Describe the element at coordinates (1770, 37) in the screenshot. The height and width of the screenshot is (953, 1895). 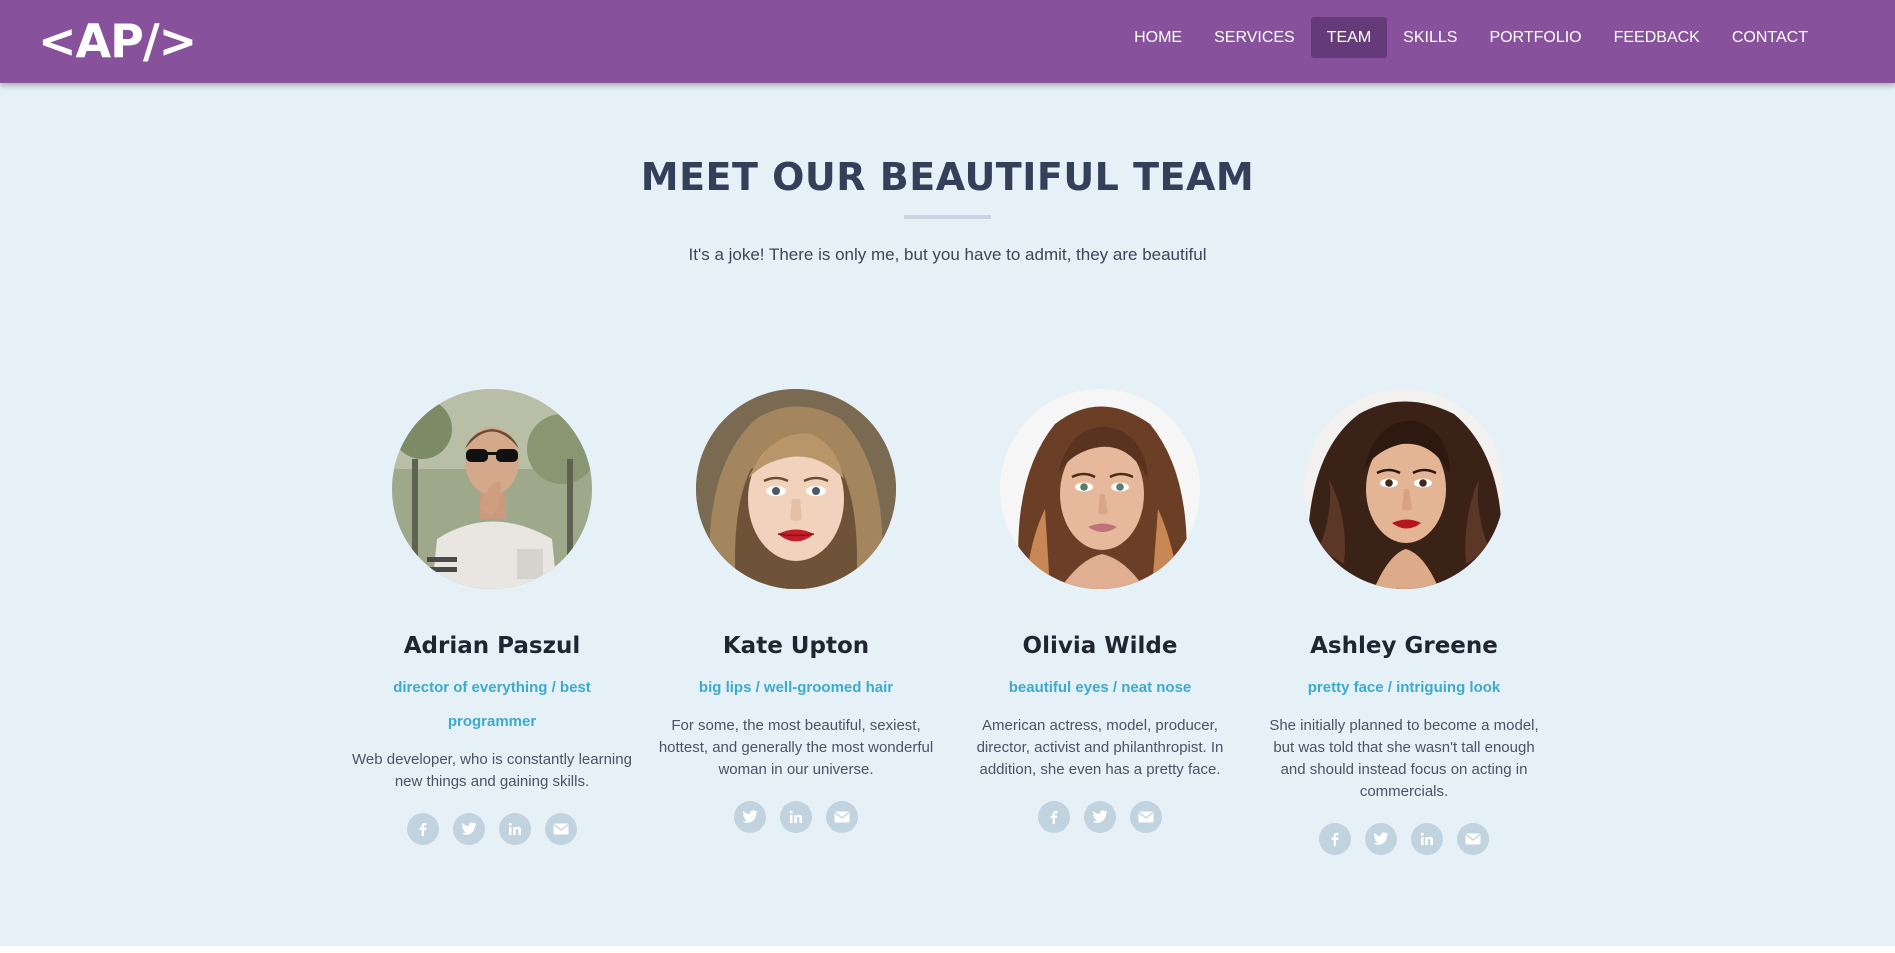
I see `nav-item-contact: CONTACT` at that location.